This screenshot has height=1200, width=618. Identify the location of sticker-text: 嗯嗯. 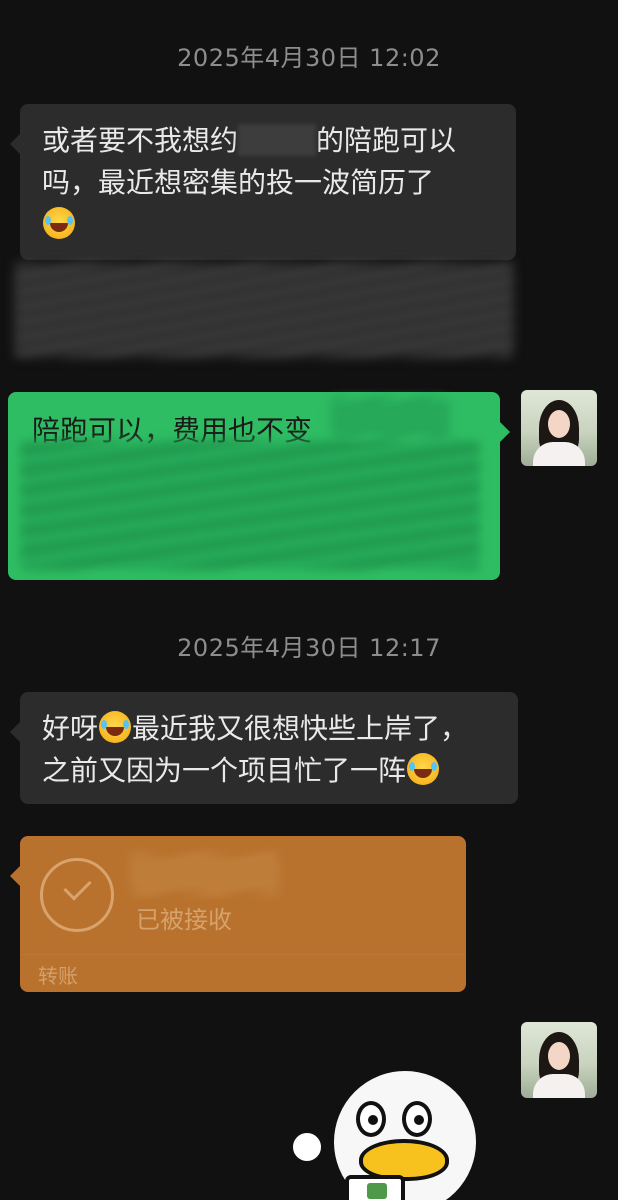
(296, 1054).